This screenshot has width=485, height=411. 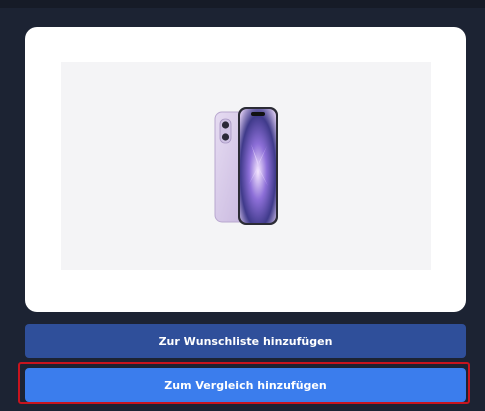 I want to click on top-strip, so click(x=242, y=4).